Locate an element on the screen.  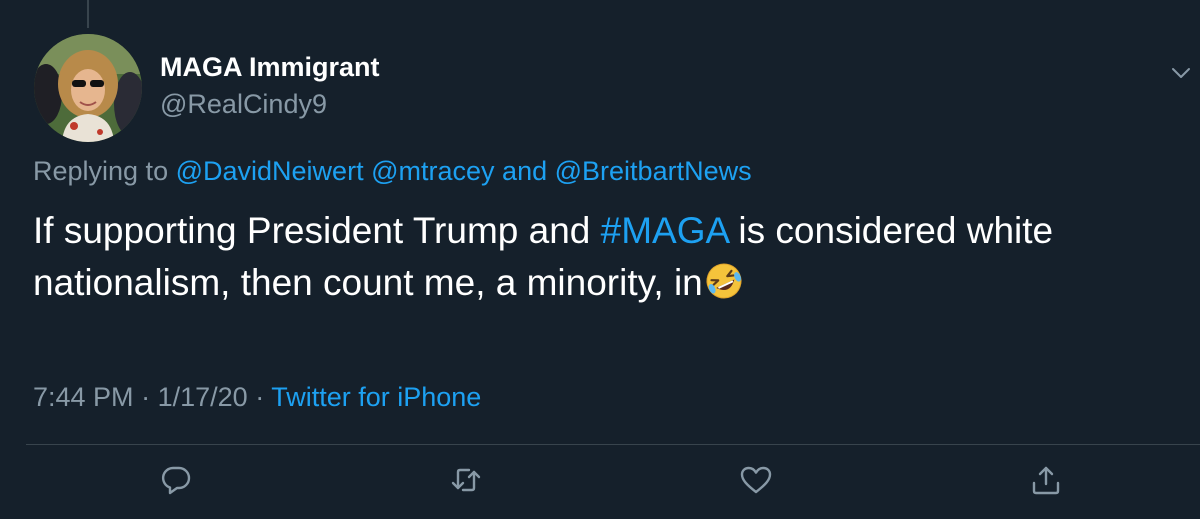
user-handle: @RealCindy9 is located at coordinates (243, 104).